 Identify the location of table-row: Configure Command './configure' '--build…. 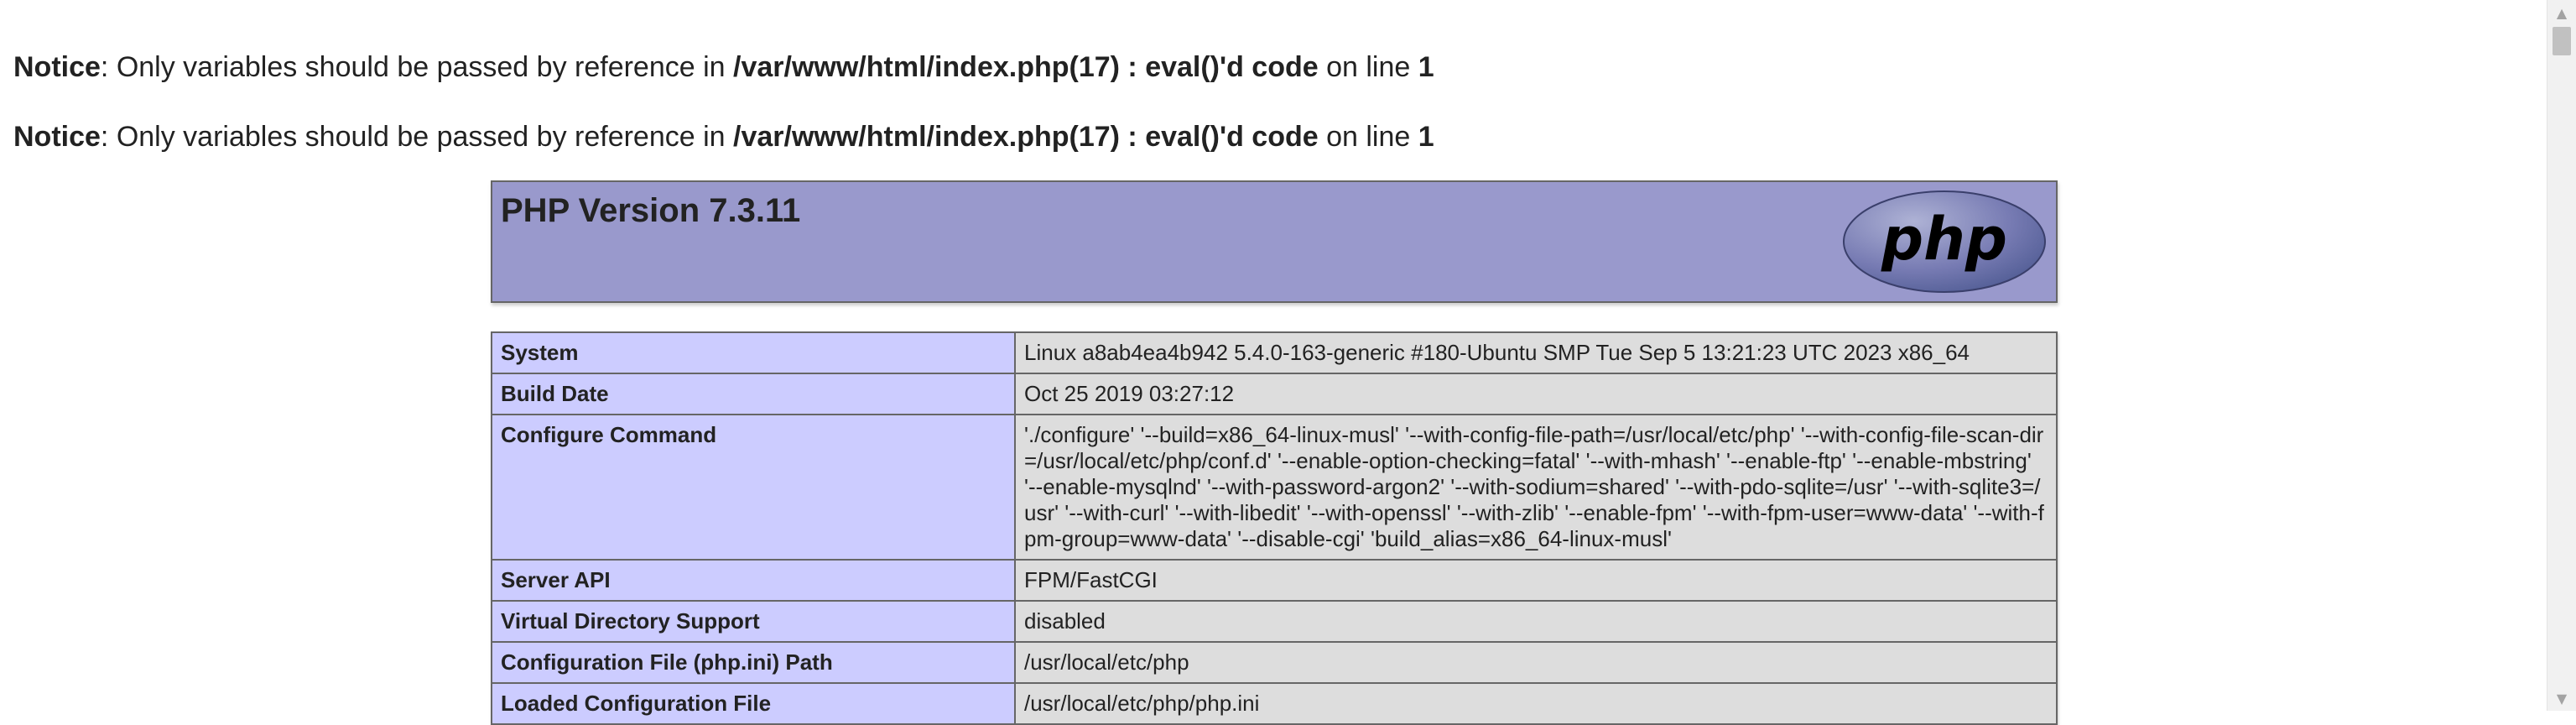
(1274, 487).